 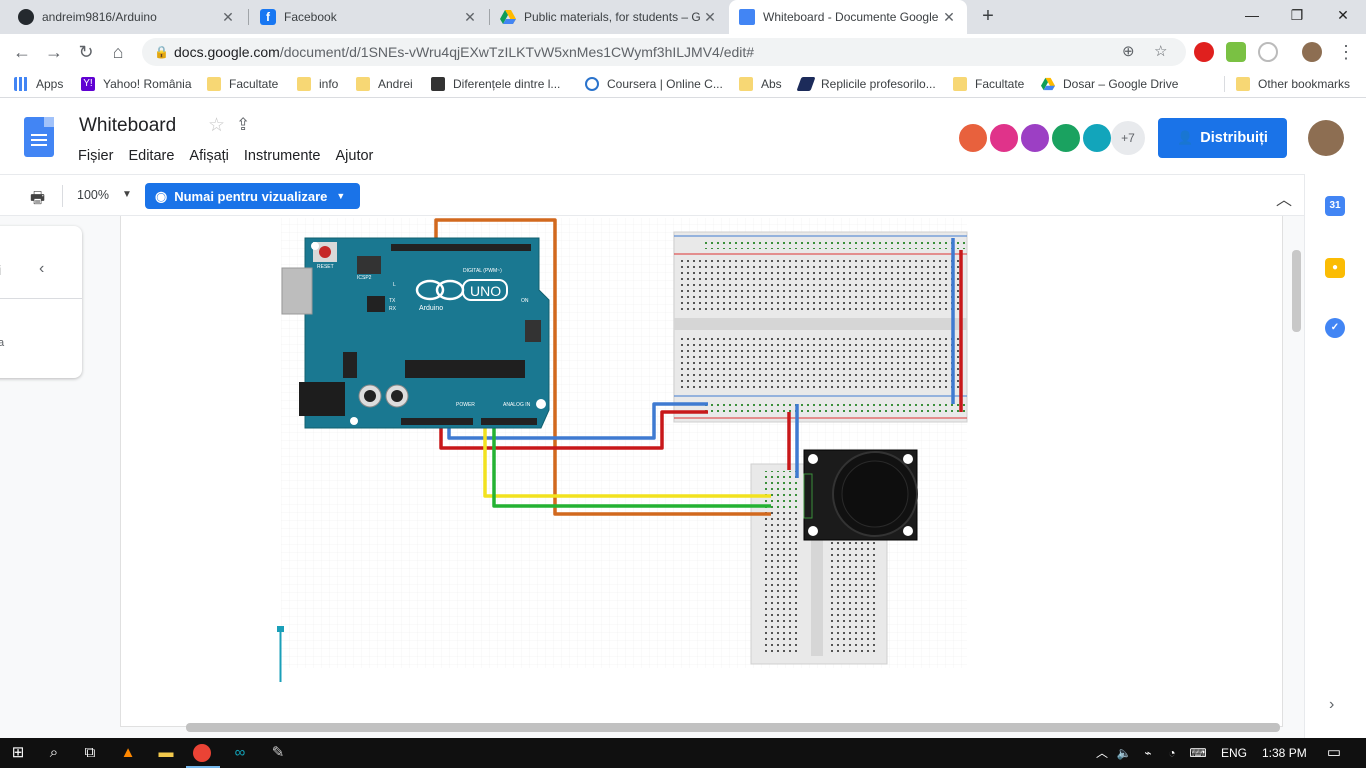 I want to click on bookmark-apps: Apps, so click(x=38, y=84).